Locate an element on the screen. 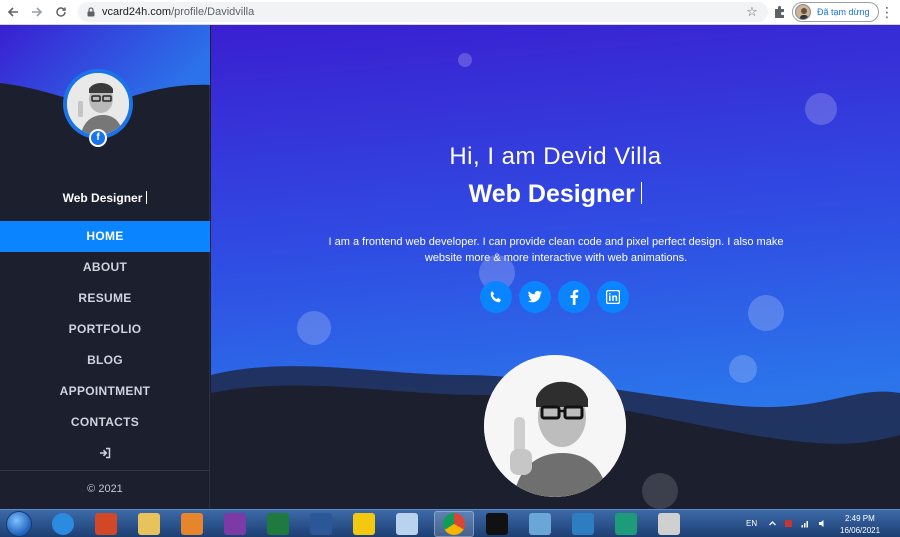  language-indicator: EN is located at coordinates (751, 523).